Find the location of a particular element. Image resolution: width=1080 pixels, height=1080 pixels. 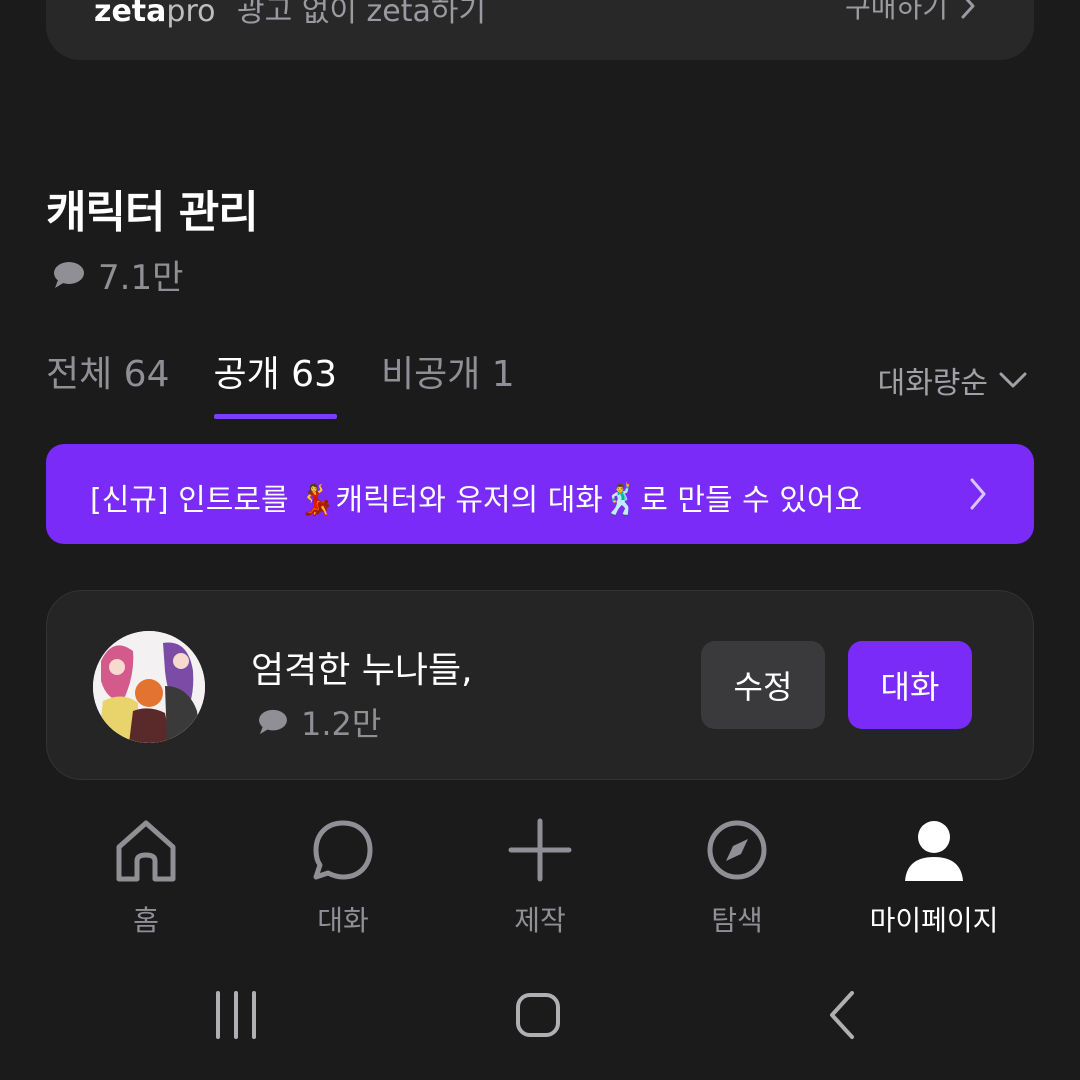

plus-icon is located at coordinates (540, 850).